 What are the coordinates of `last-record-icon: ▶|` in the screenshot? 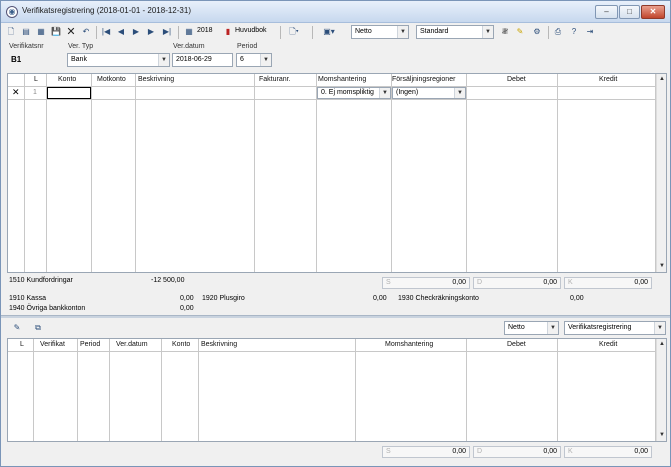 It's located at (167, 32).